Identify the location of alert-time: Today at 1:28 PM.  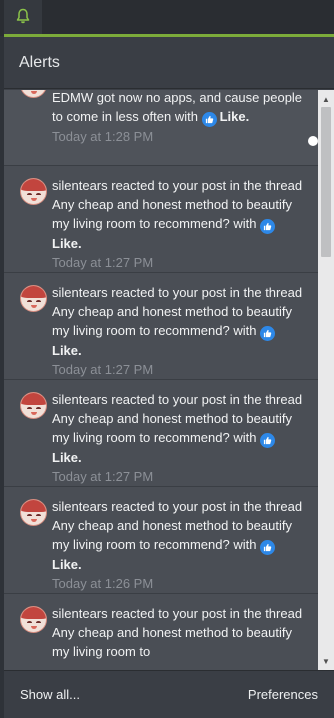
(103, 136).